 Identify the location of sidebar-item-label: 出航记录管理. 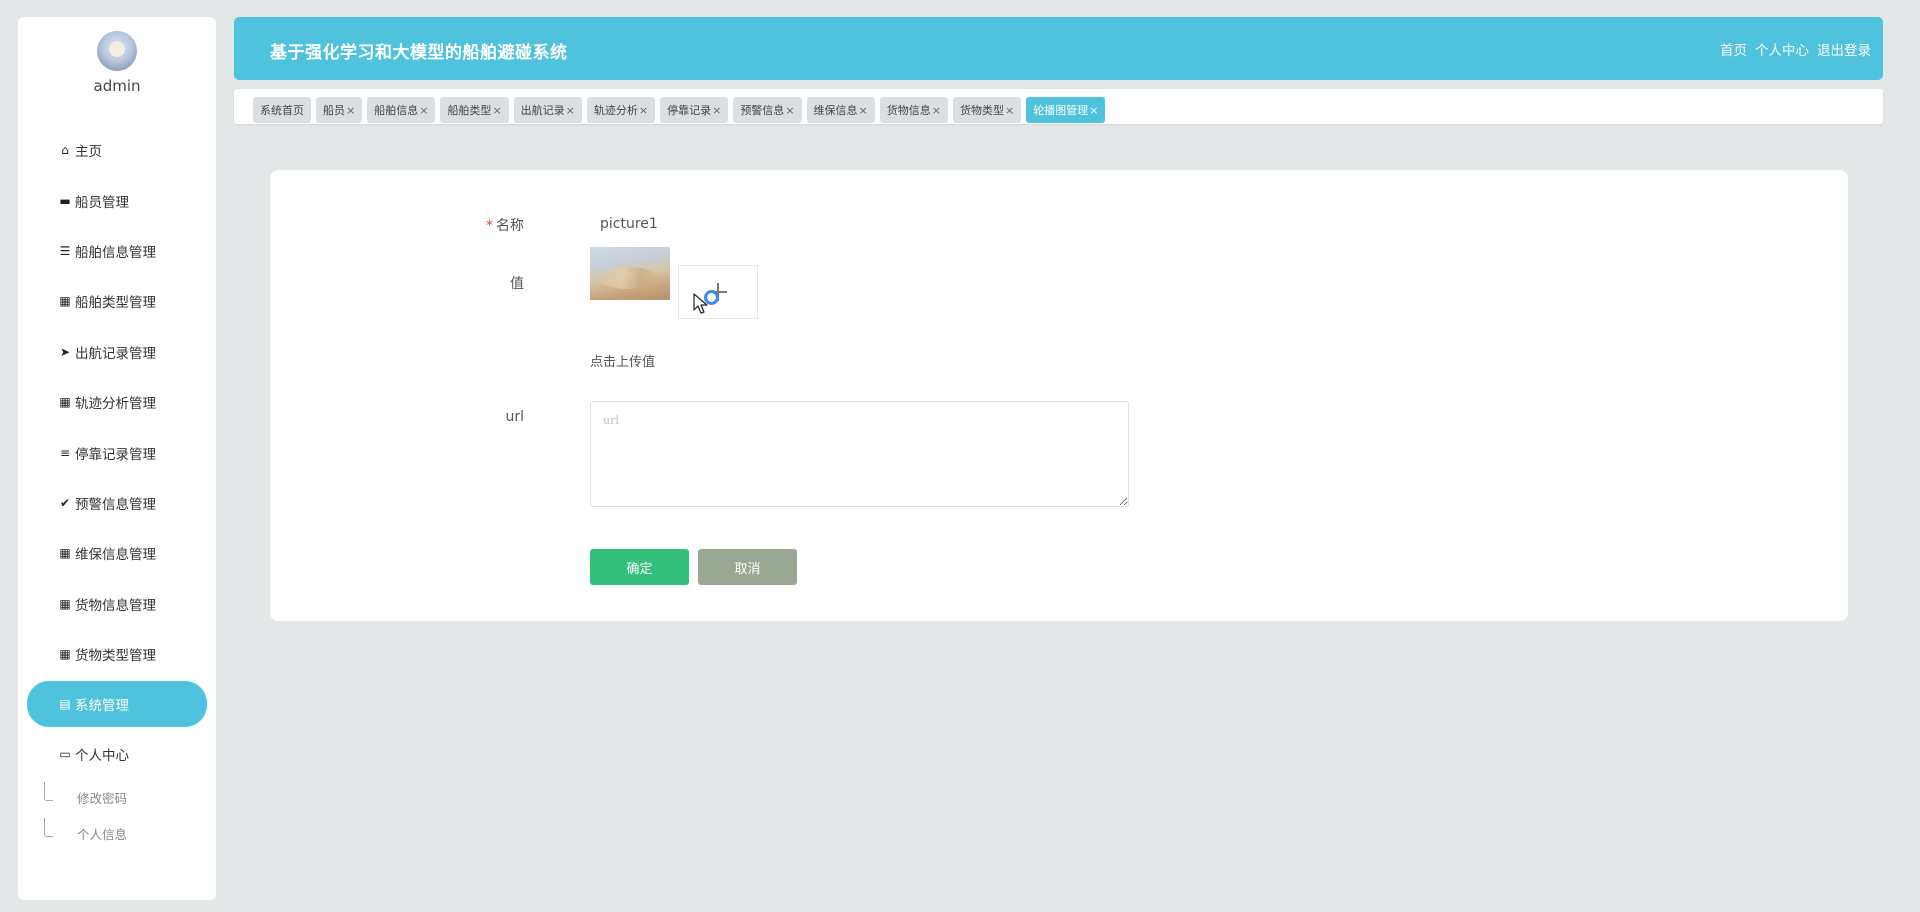
(115, 353).